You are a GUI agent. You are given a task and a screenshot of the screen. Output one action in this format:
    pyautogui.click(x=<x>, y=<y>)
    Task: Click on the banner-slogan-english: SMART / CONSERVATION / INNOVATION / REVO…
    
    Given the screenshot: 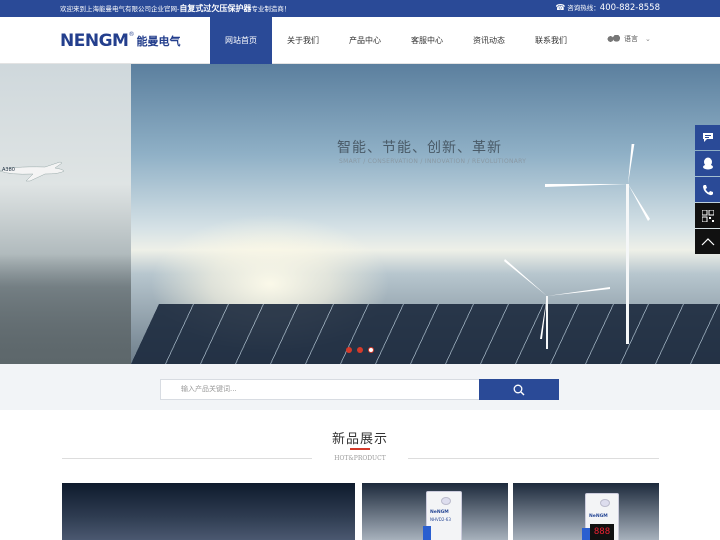 What is the action you would take?
    pyautogui.click(x=433, y=161)
    